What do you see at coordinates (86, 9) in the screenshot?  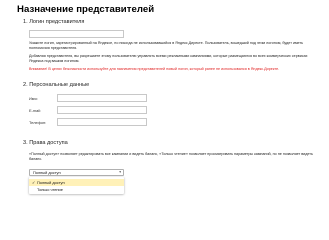 I see `page-title: Назначение представителей` at bounding box center [86, 9].